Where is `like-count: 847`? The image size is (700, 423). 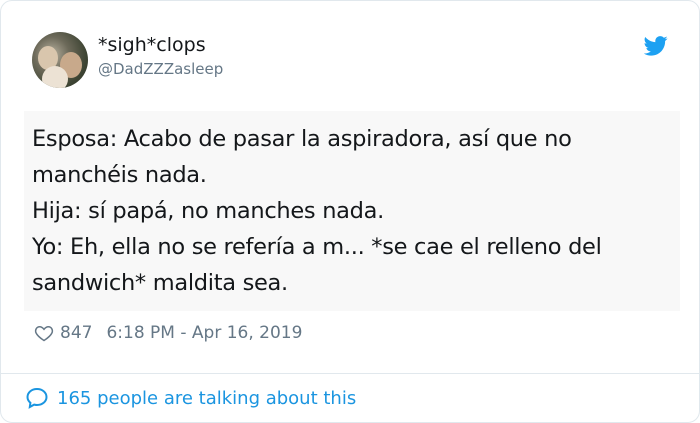
like-count: 847 is located at coordinates (76, 333).